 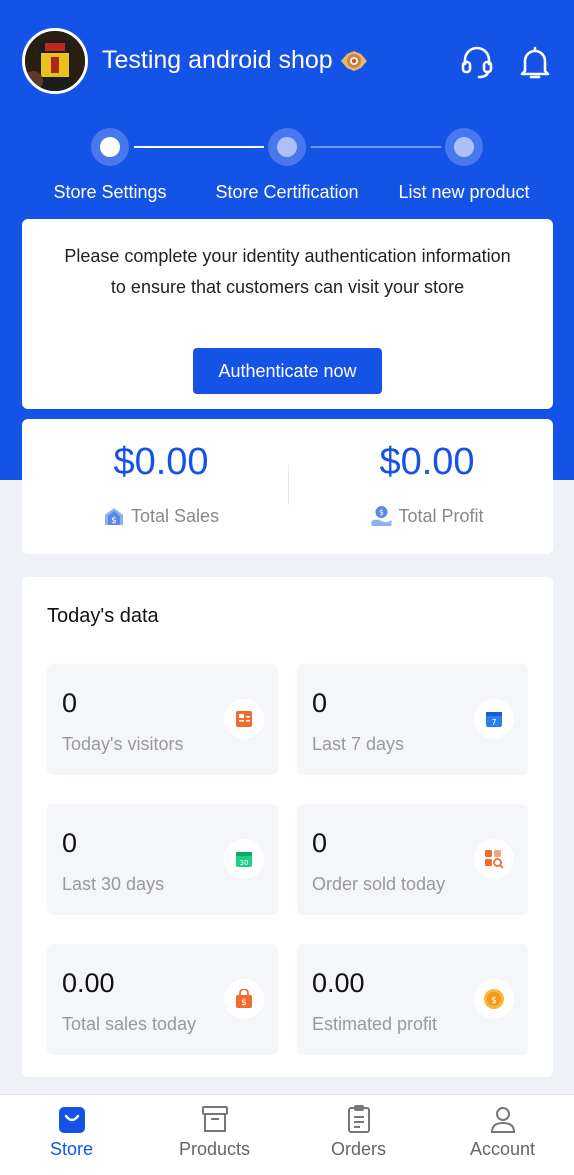 I want to click on bell-icon, so click(x=535, y=62).